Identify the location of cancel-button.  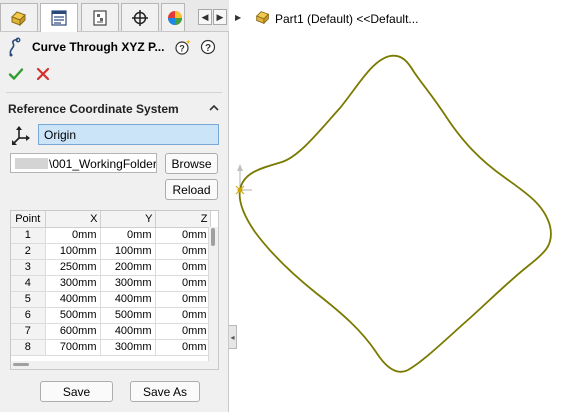
(43, 74).